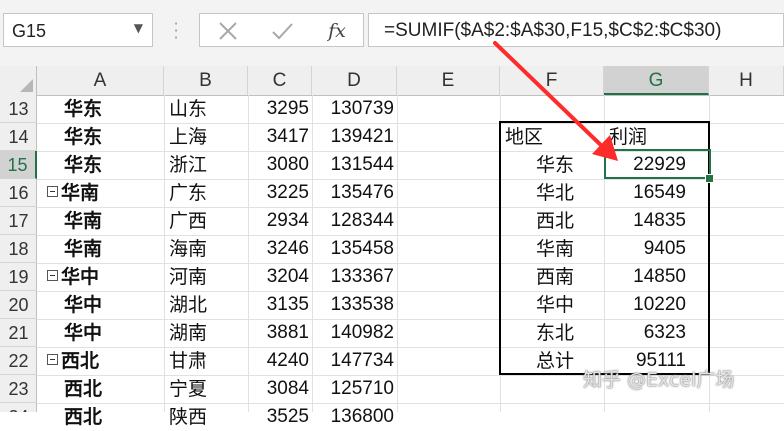 The width and height of the screenshot is (784, 431). Describe the element at coordinates (208, 109) in the screenshot. I see `cell-b13: 山东` at that location.